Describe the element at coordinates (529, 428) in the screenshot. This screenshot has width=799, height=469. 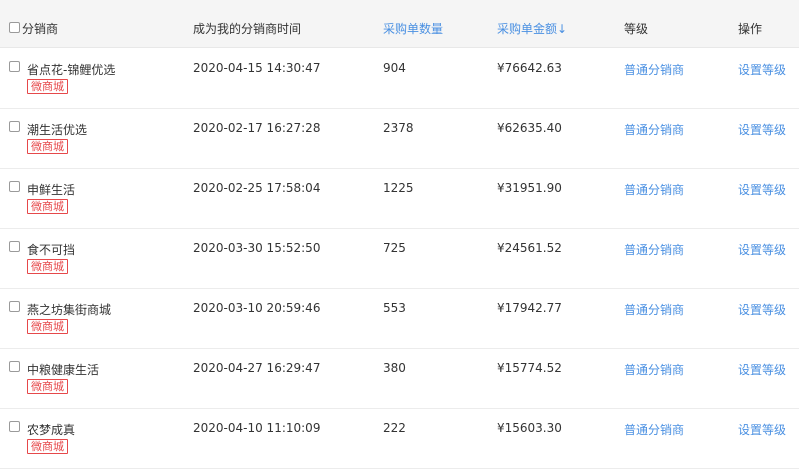
I see `order-amount: ¥15603.30` at that location.